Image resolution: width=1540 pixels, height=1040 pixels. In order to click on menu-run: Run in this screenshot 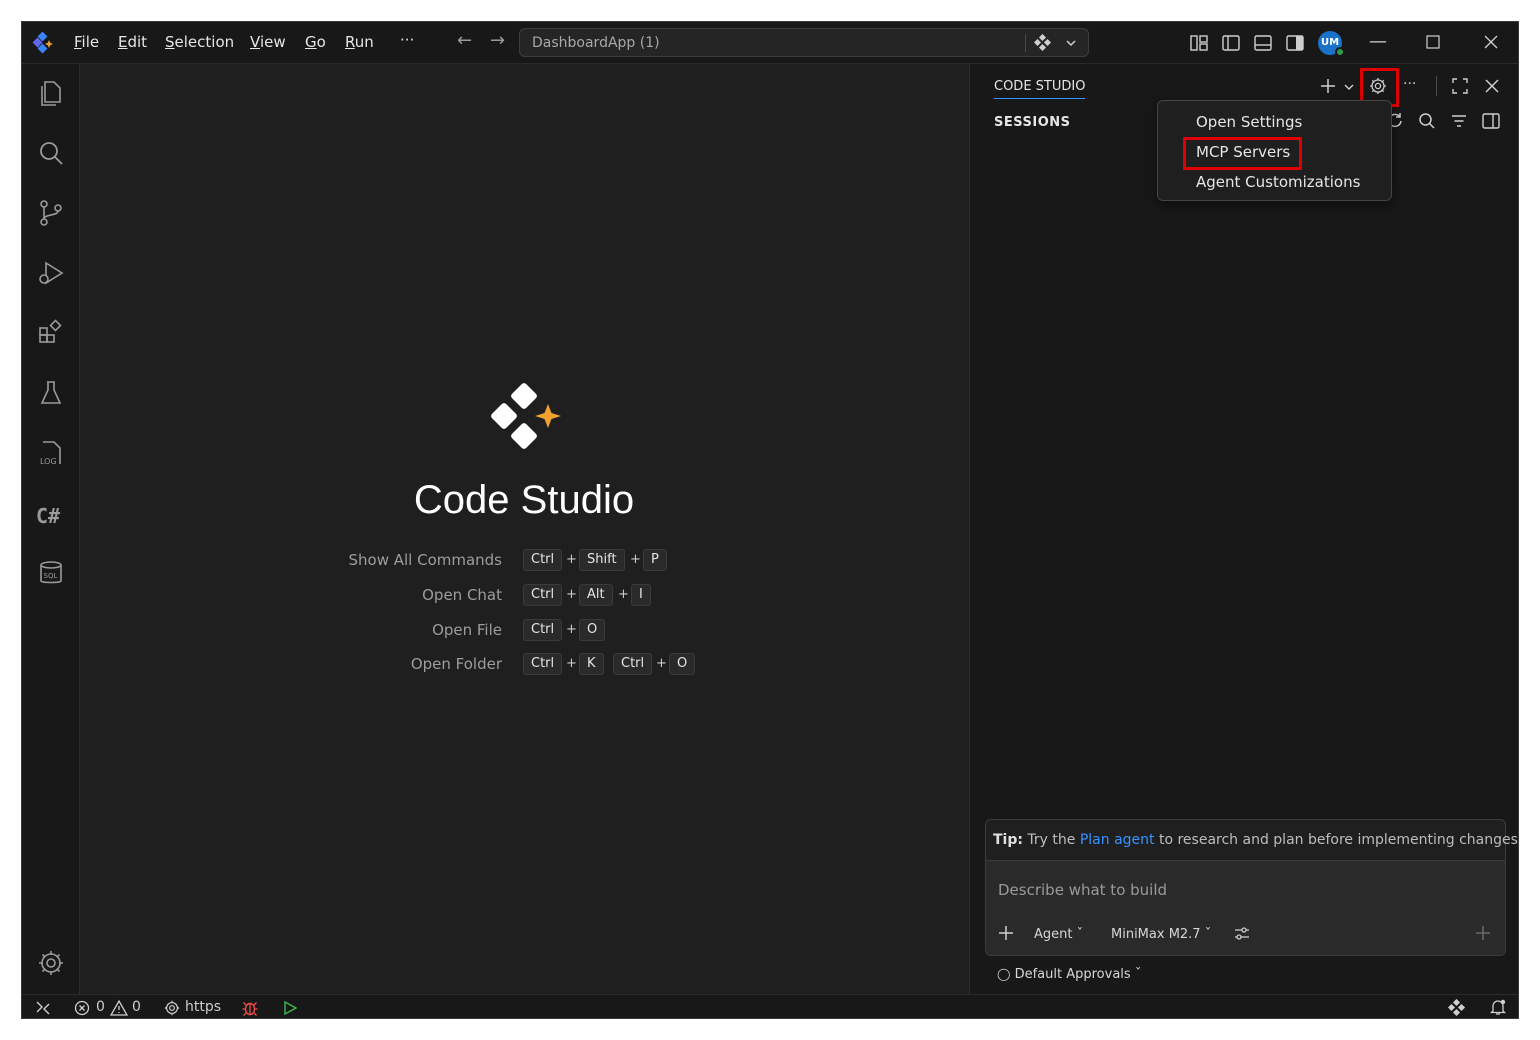, I will do `click(359, 42)`.